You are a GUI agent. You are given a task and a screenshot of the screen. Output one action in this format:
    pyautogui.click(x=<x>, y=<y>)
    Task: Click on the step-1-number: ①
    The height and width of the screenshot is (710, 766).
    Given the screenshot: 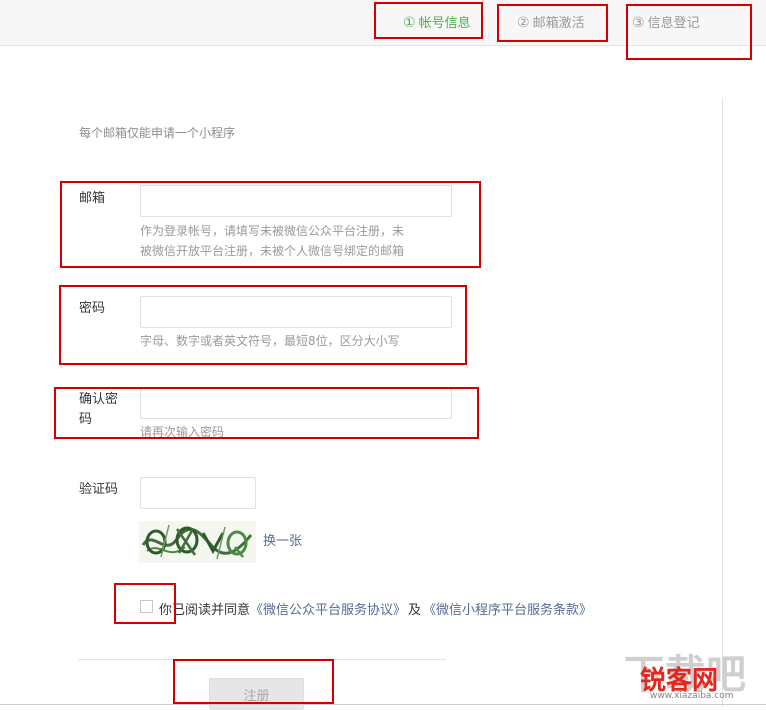 What is the action you would take?
    pyautogui.click(x=409, y=23)
    